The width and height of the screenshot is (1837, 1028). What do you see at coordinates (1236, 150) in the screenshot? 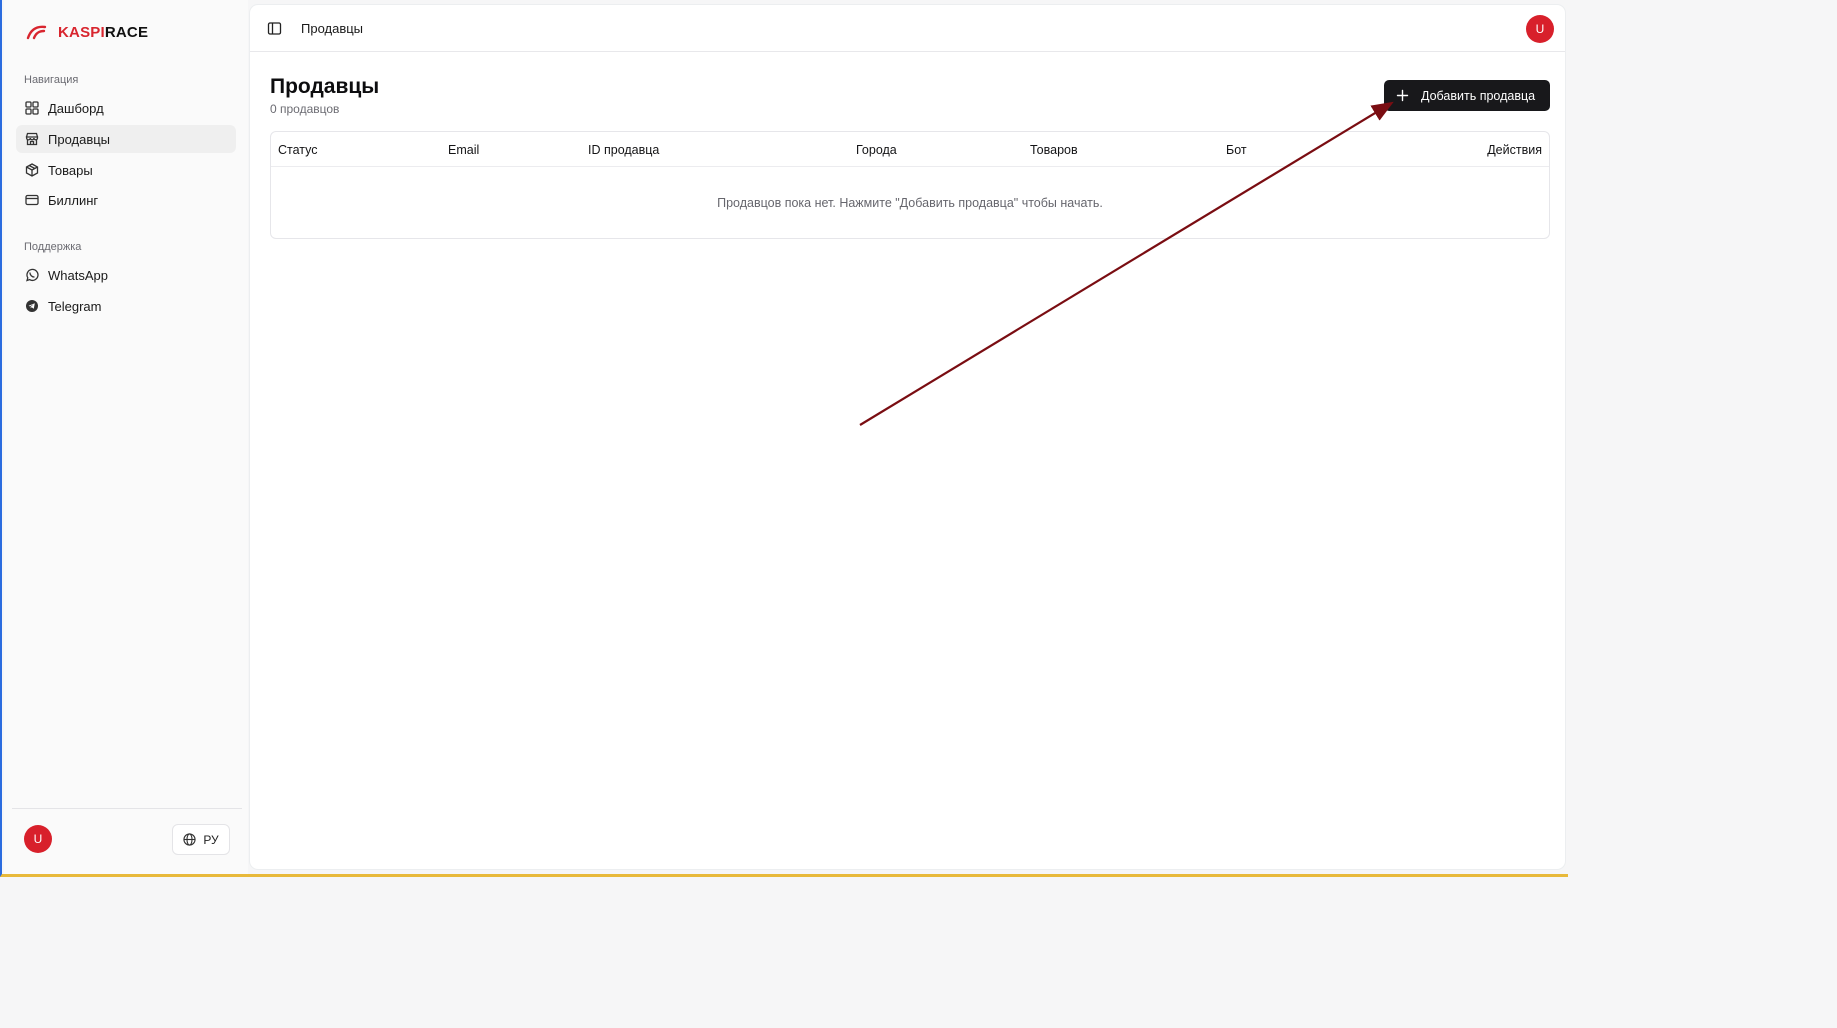
I see `column-header-bot: Бот` at bounding box center [1236, 150].